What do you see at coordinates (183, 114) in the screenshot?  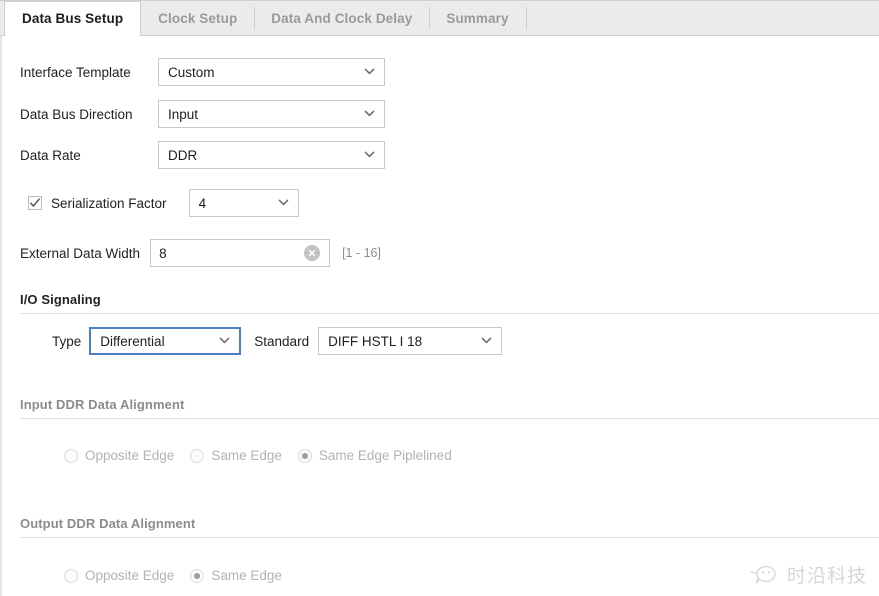 I see `data-bus-direction-value: Input` at bounding box center [183, 114].